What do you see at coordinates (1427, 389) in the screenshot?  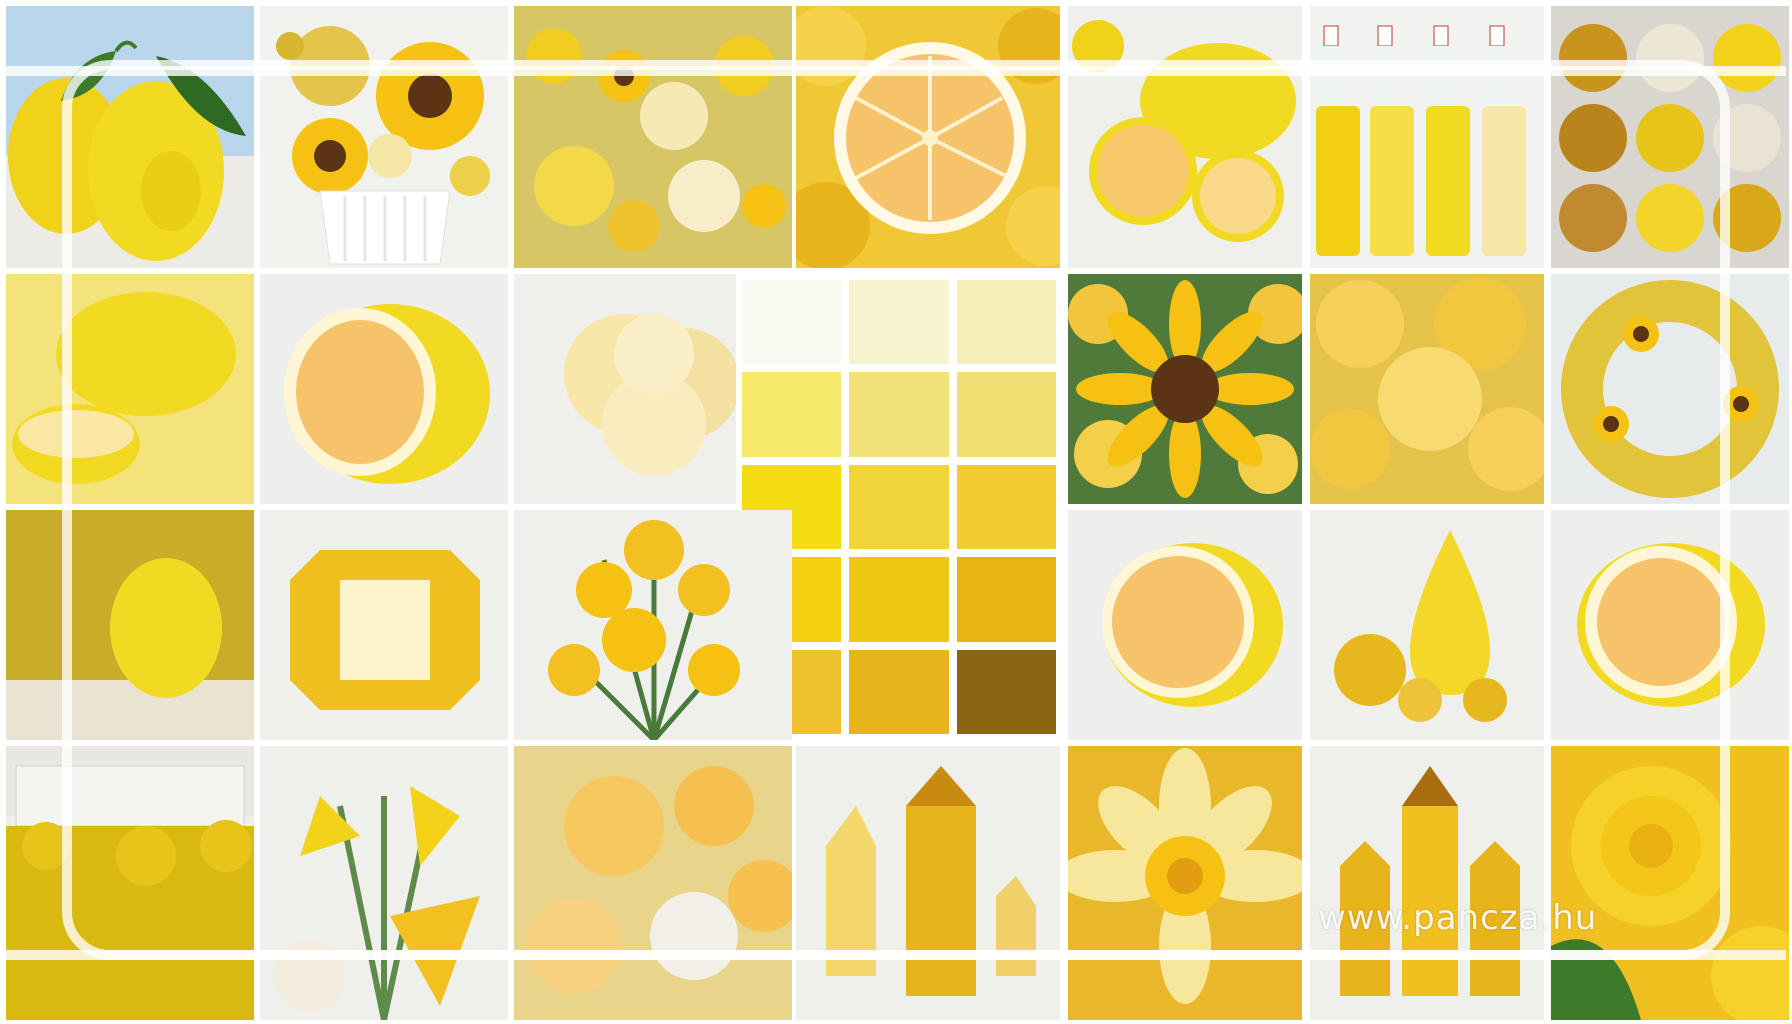 I see `tile-yellow-roses` at bounding box center [1427, 389].